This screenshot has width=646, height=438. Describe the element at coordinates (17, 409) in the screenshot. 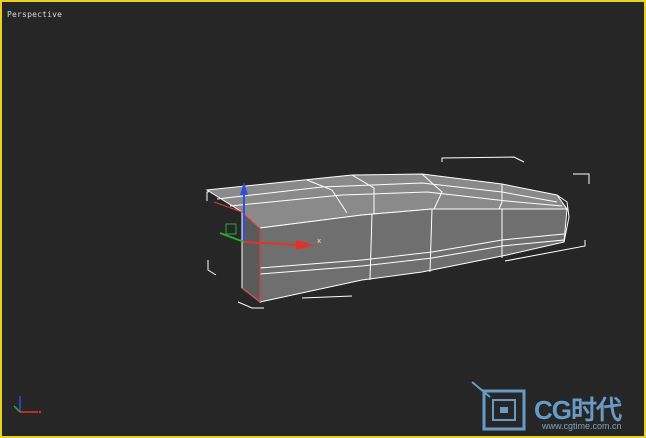

I see `tripod-y-axis` at that location.